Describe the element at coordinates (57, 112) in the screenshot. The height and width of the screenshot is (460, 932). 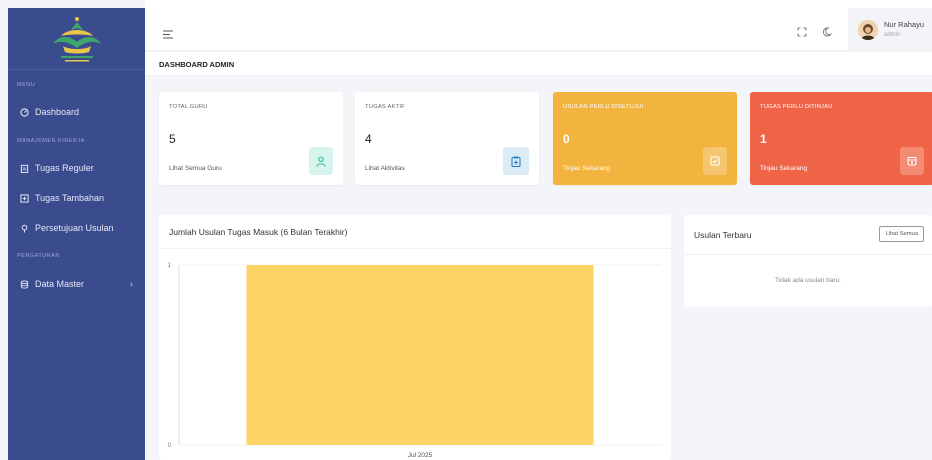
I see `sidebar-item-label: Dashboard` at that location.